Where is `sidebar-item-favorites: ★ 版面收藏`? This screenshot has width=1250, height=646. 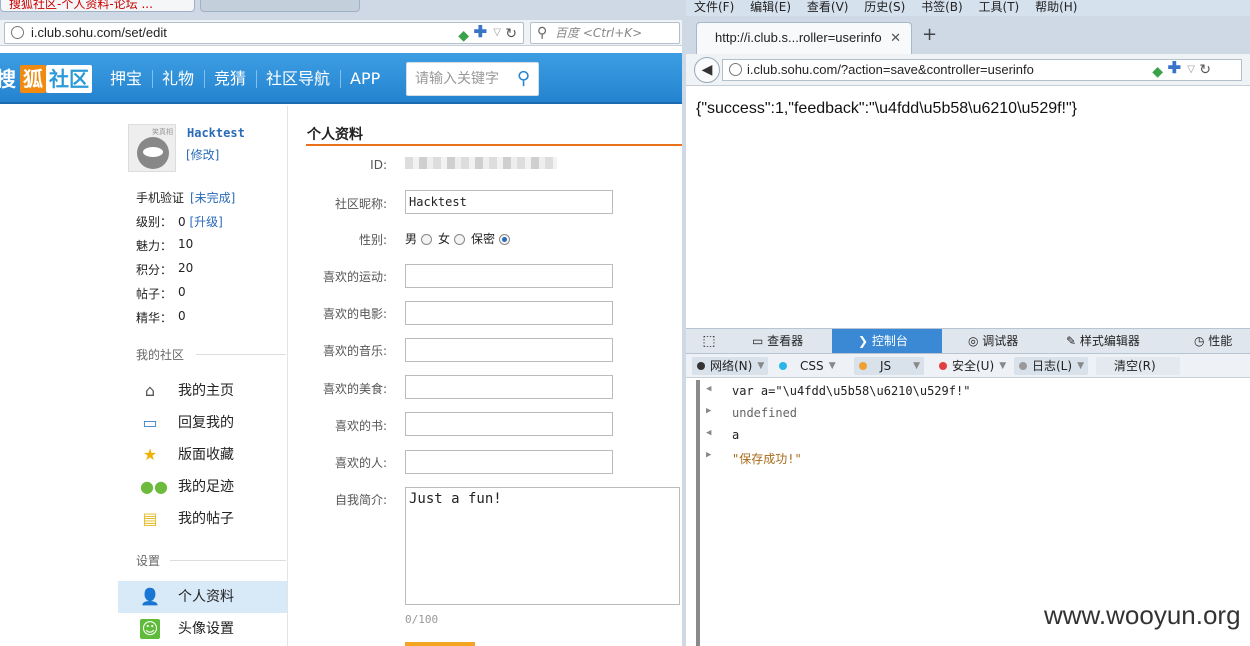 sidebar-item-favorites: ★ 版面收藏 is located at coordinates (202, 455).